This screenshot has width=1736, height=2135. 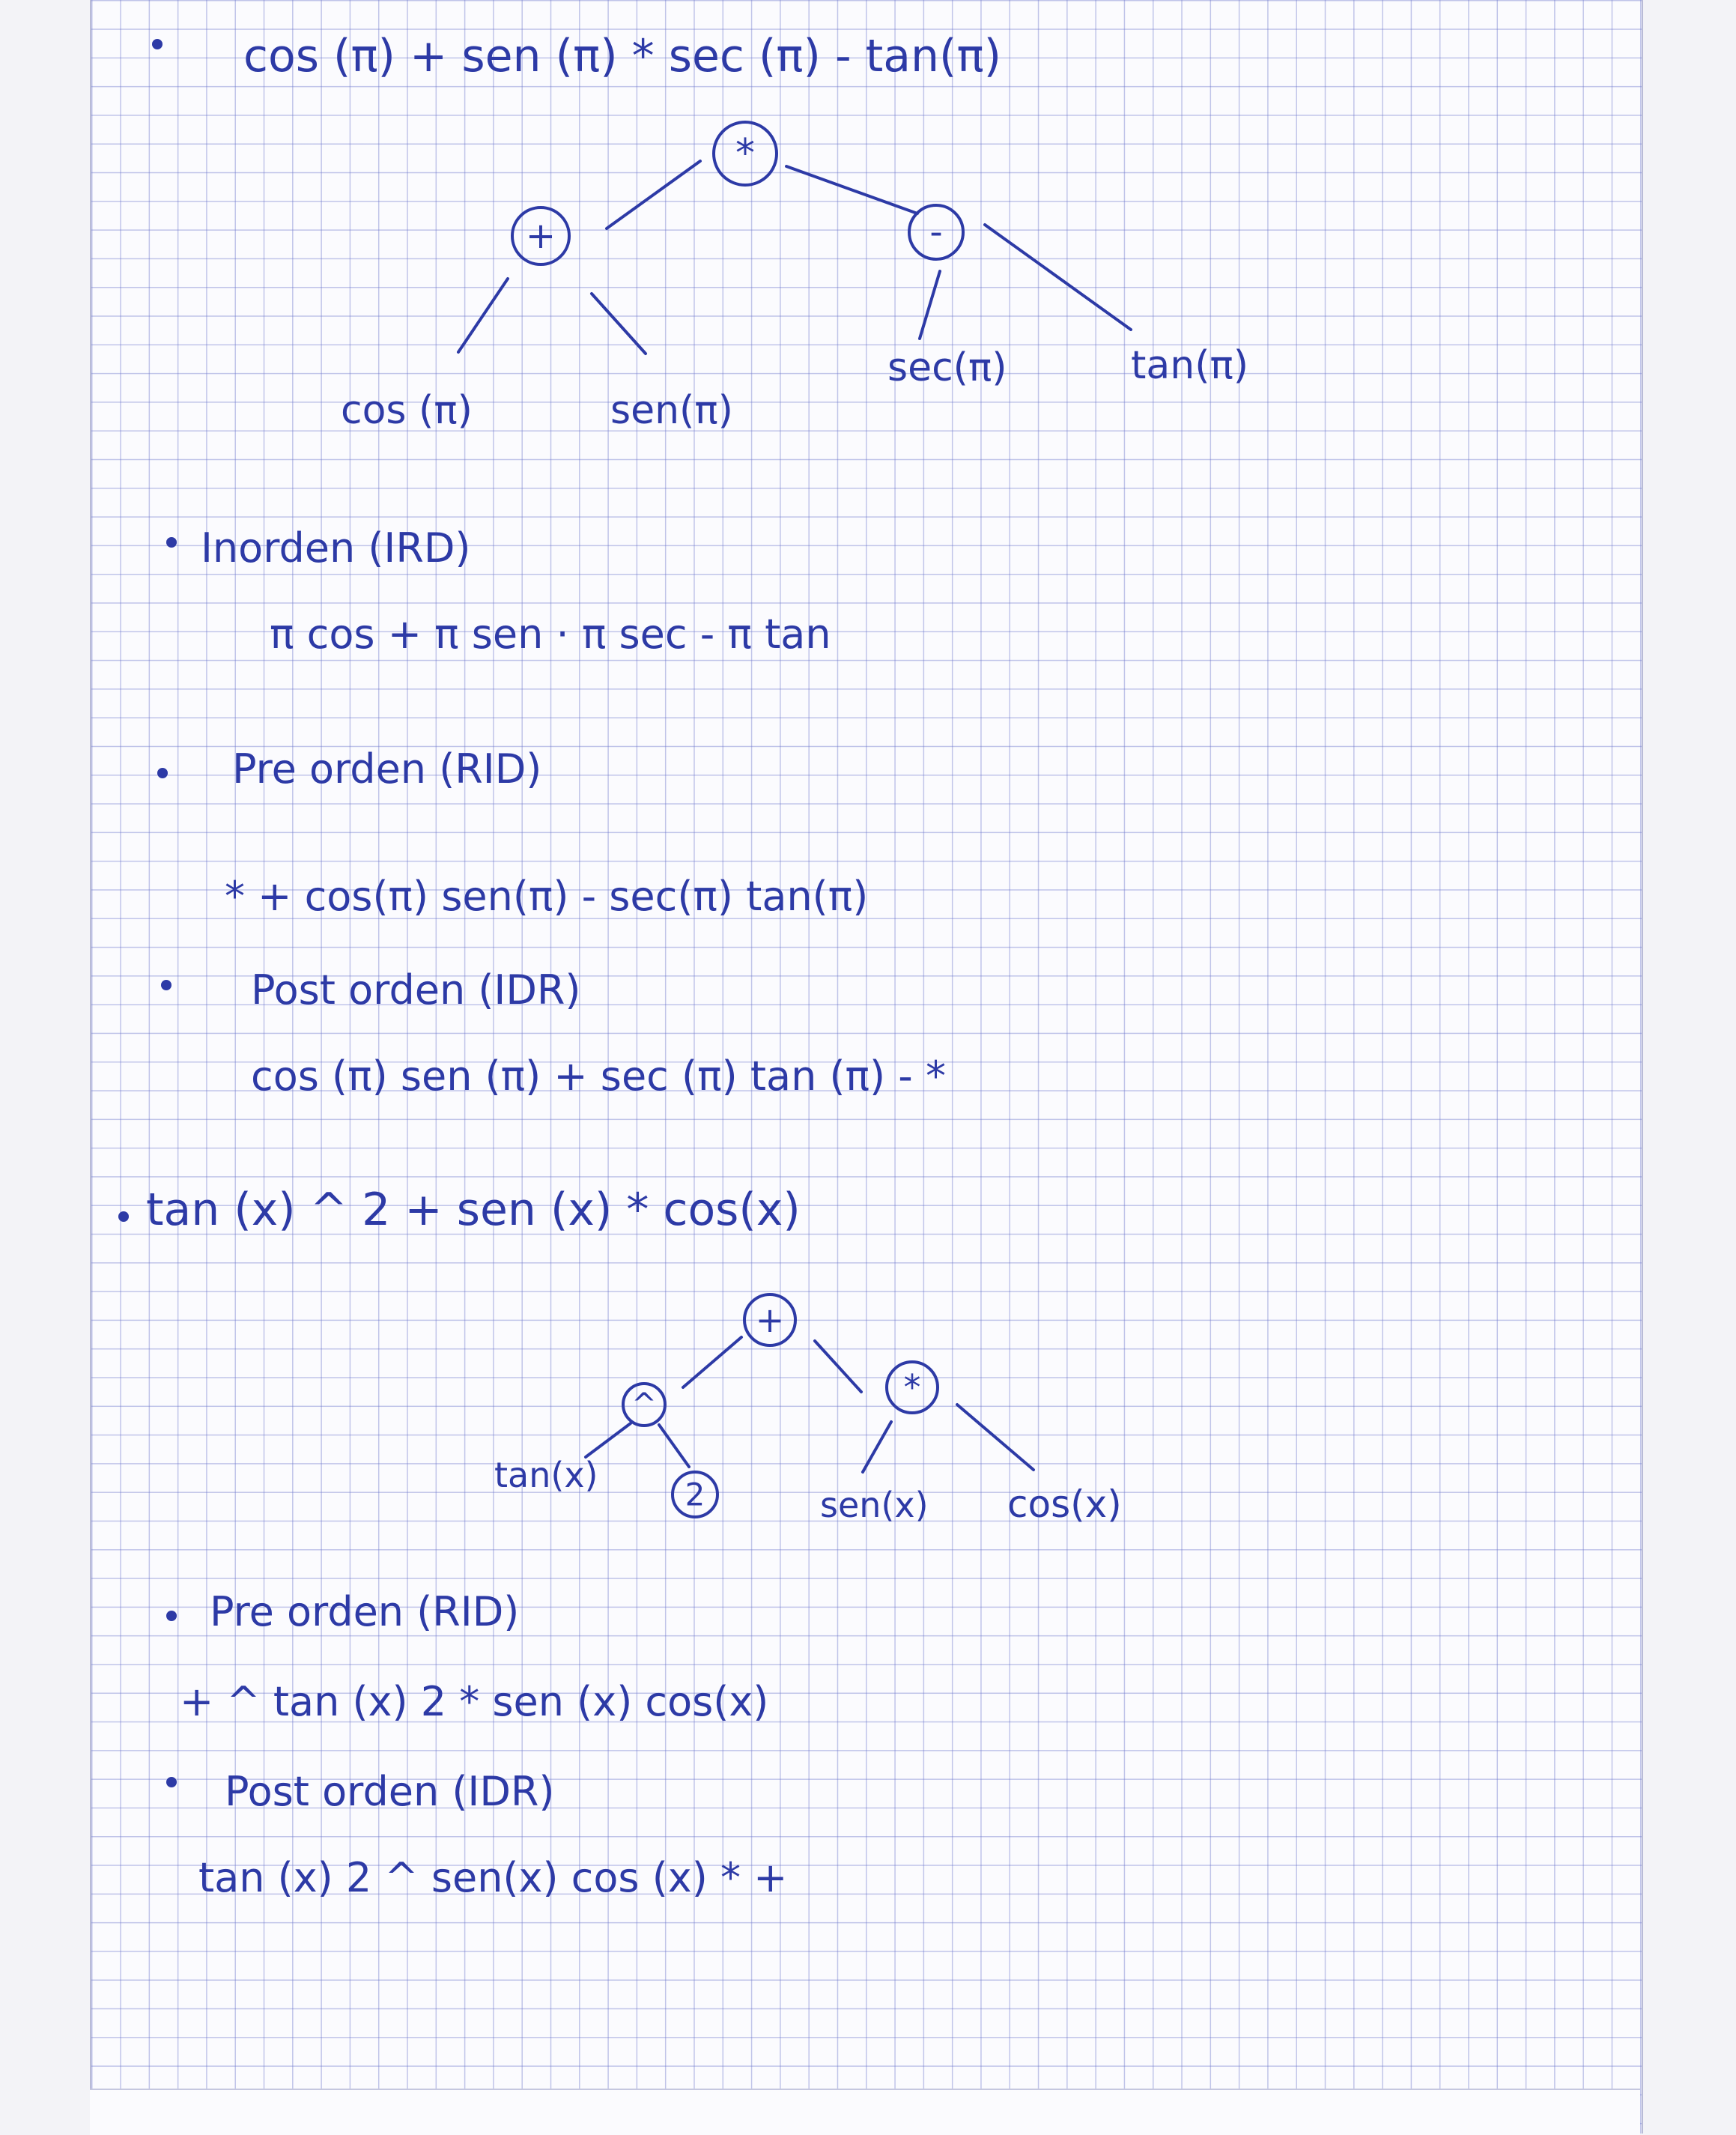 I want to click on tree2-edge-pow-two, so click(x=674, y=1445).